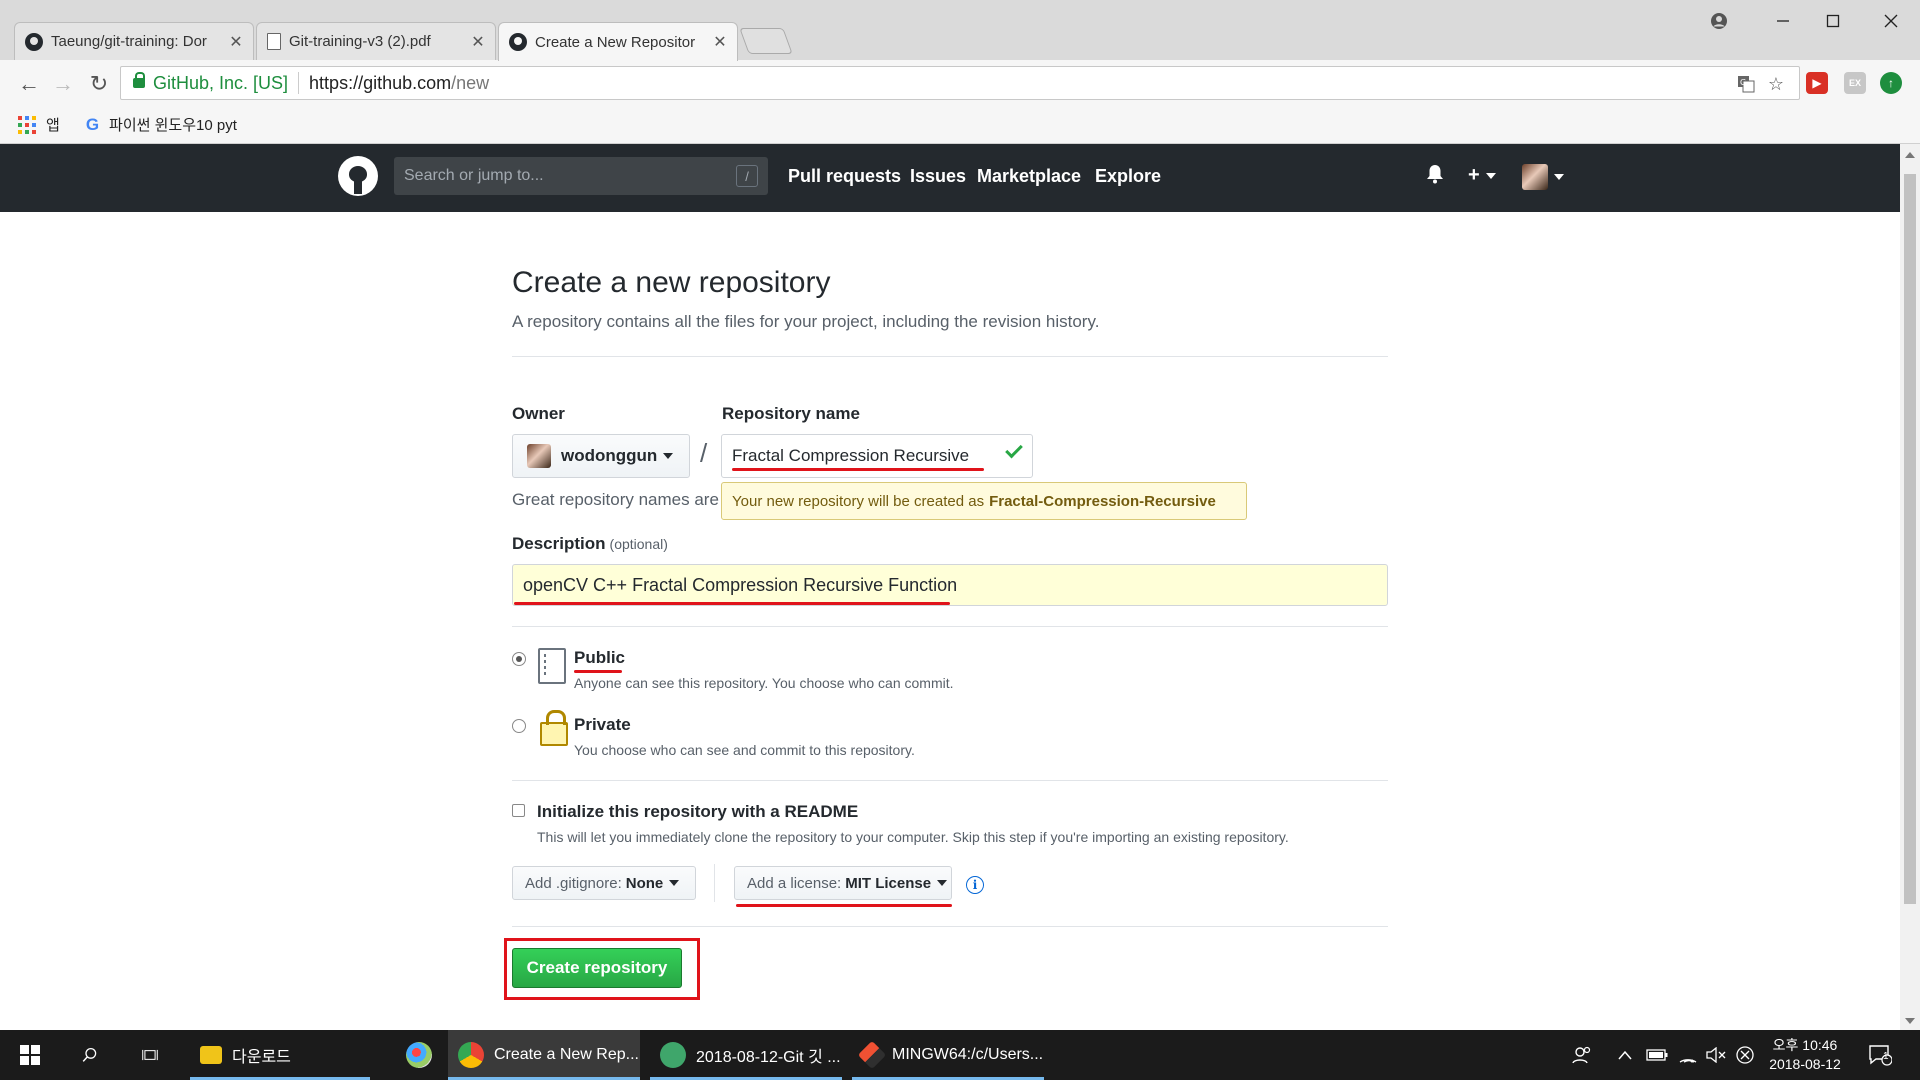 This screenshot has width=1920, height=1080. I want to click on taskbar-item-paint, so click(421, 1055).